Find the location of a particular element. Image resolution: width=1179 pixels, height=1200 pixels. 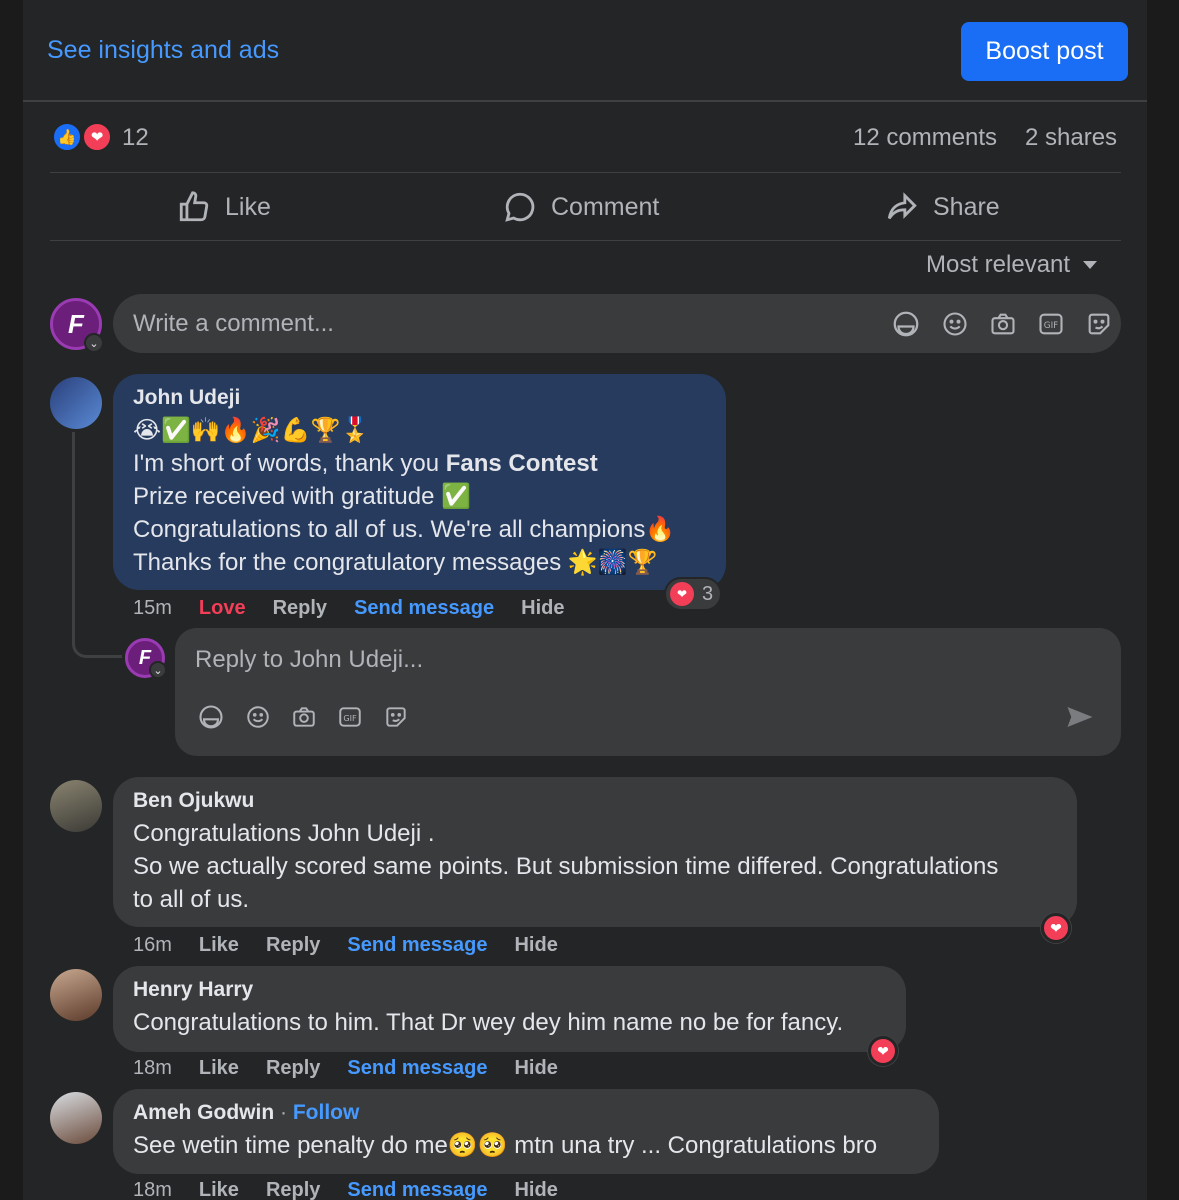

sort-dropdown: Most relevant is located at coordinates (1012, 265).